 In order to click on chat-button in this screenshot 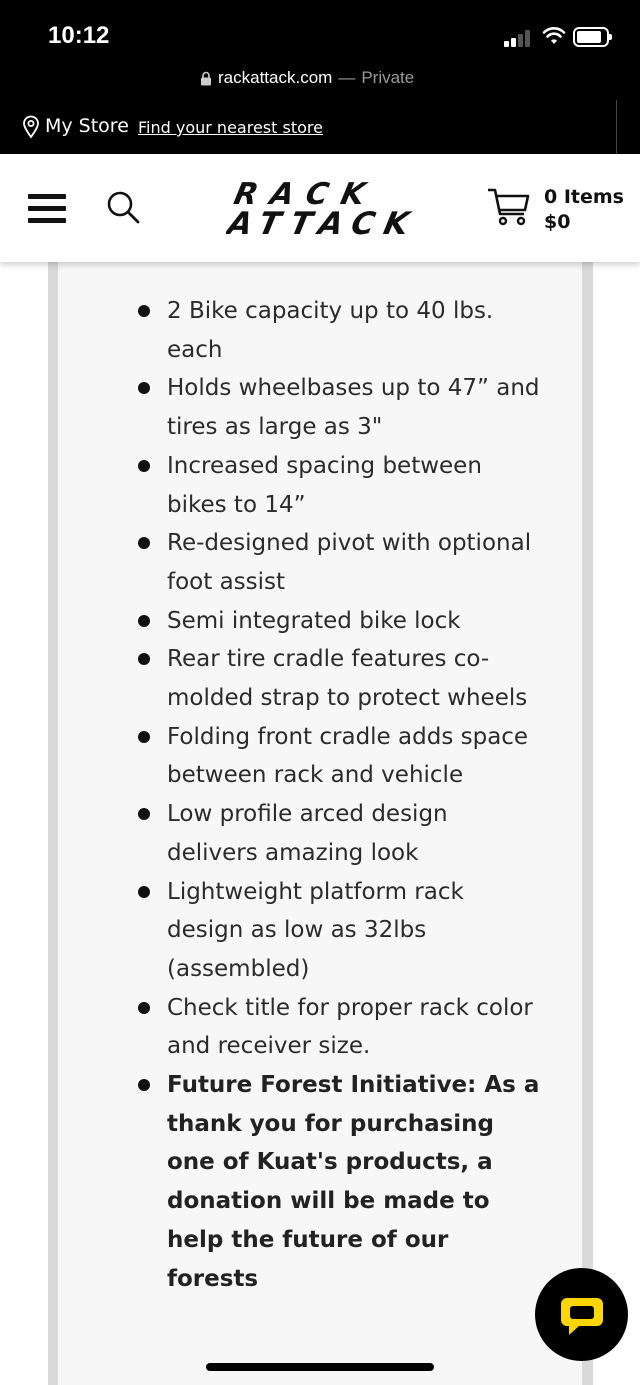, I will do `click(581, 1314)`.